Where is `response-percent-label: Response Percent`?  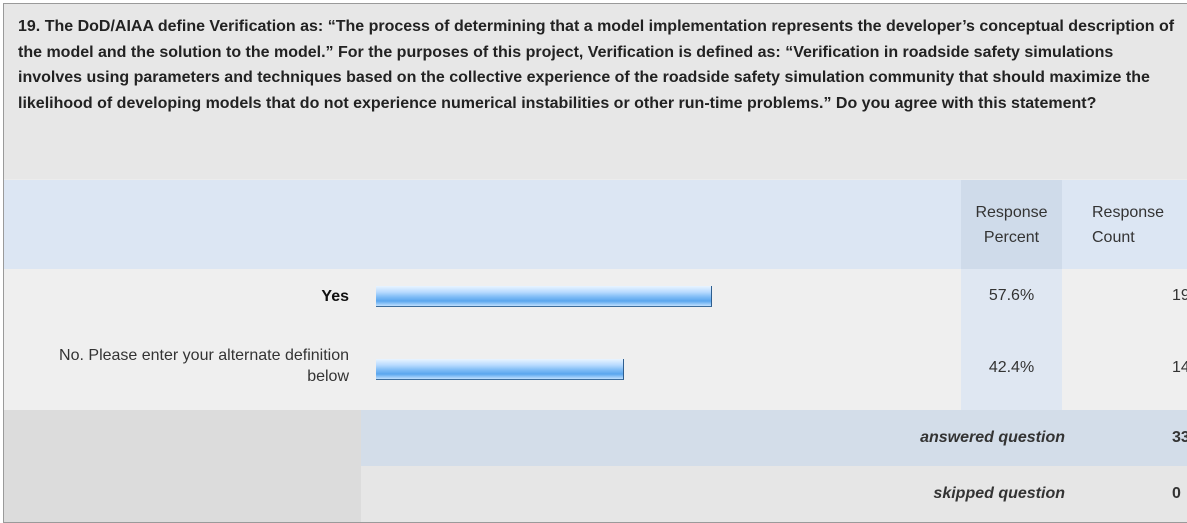 response-percent-label: Response Percent is located at coordinates (1011, 225).